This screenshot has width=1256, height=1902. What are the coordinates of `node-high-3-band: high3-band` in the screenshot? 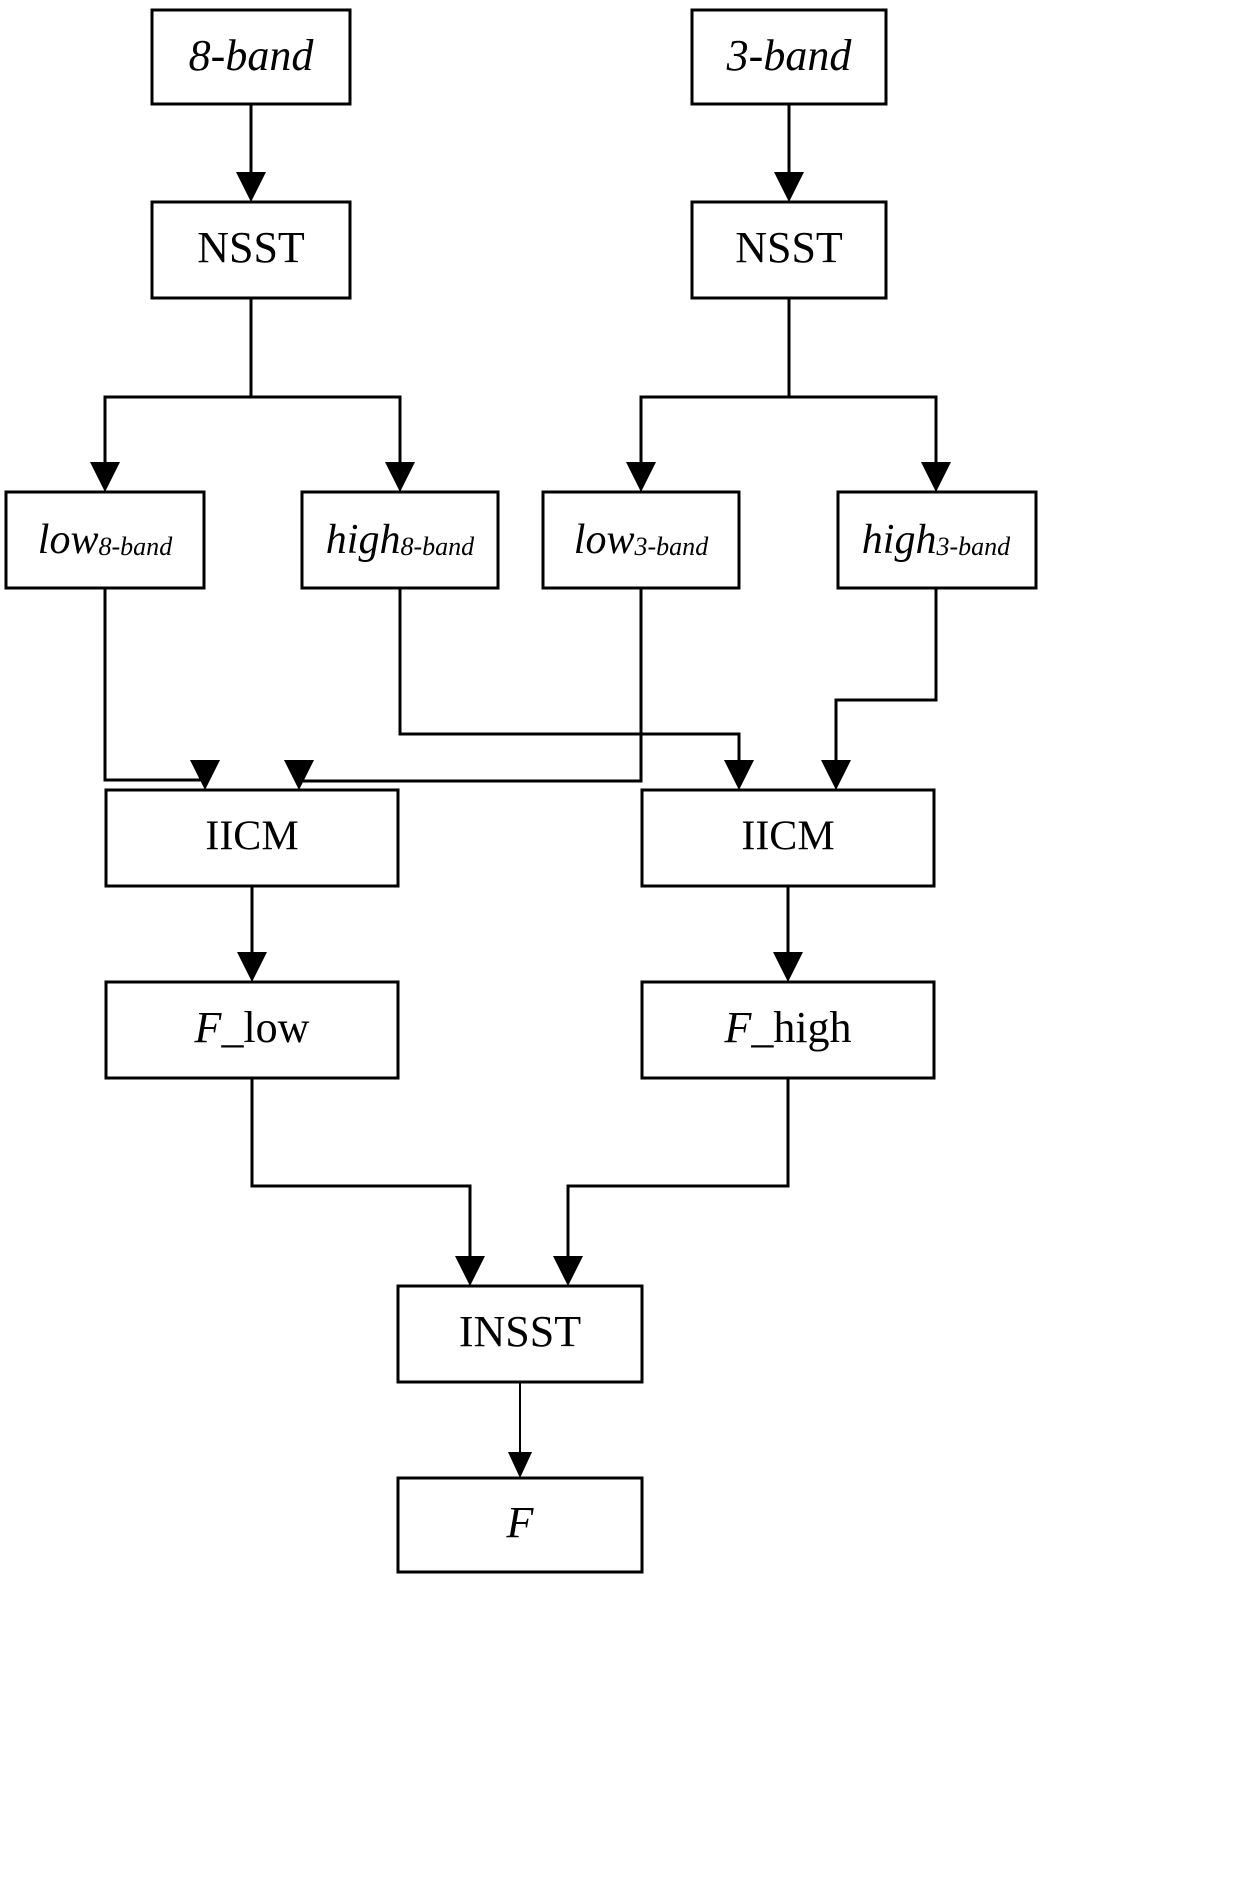 It's located at (937, 540).